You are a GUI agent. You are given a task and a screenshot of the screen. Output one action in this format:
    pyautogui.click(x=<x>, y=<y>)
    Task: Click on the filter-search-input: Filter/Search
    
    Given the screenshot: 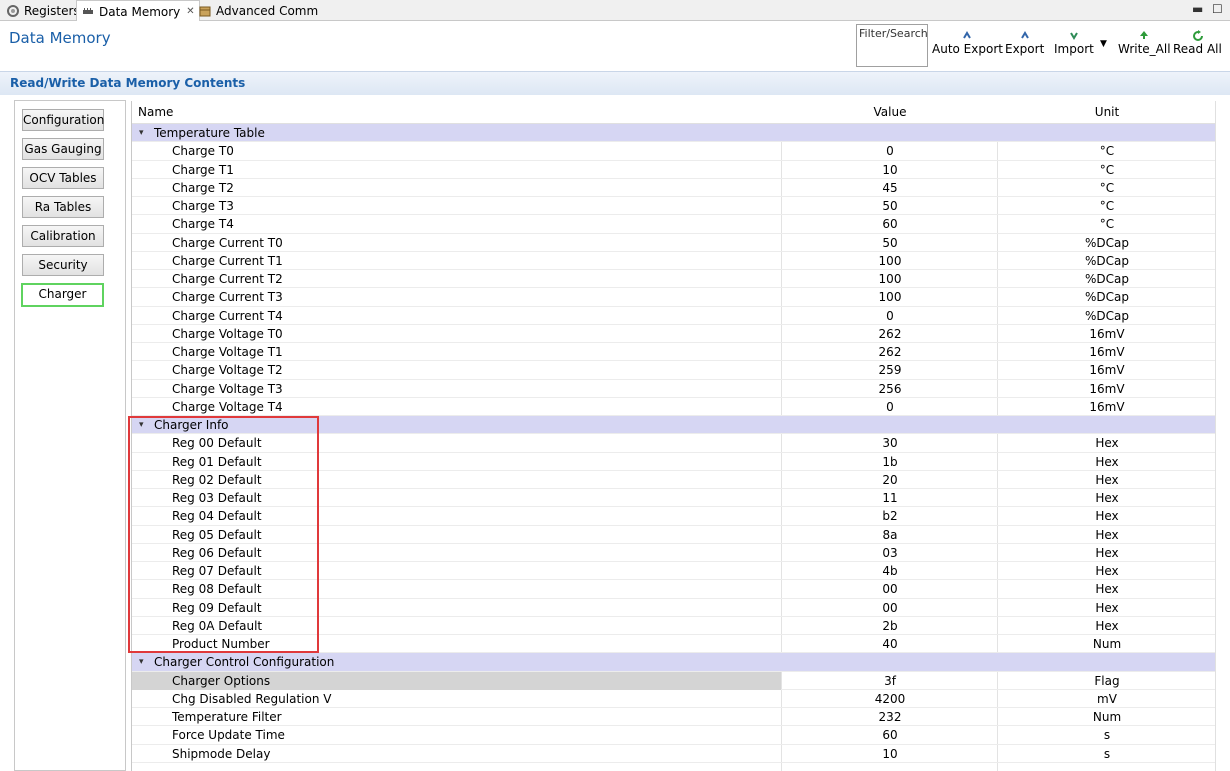 What is the action you would take?
    pyautogui.click(x=892, y=45)
    